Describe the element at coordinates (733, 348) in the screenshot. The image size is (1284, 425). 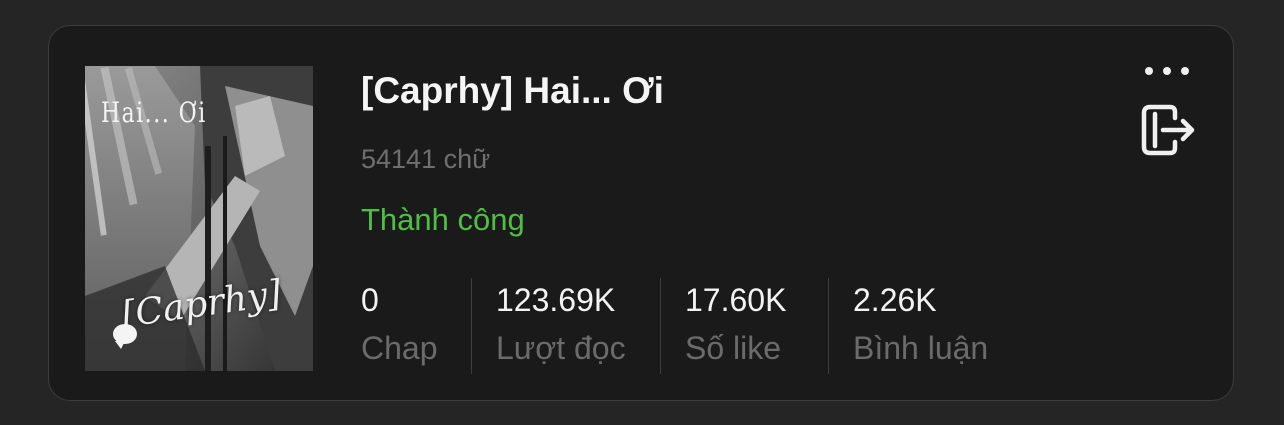
I see `stat-label: Số like` at that location.